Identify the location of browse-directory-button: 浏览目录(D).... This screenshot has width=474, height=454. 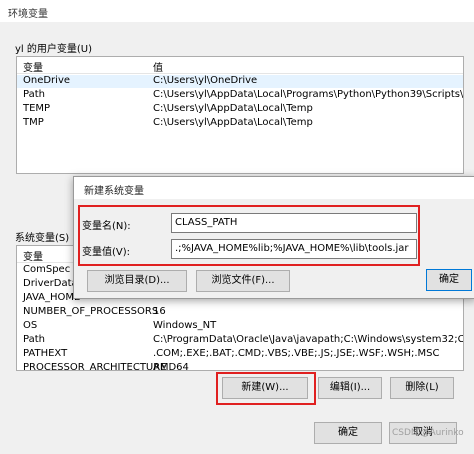
(137, 281).